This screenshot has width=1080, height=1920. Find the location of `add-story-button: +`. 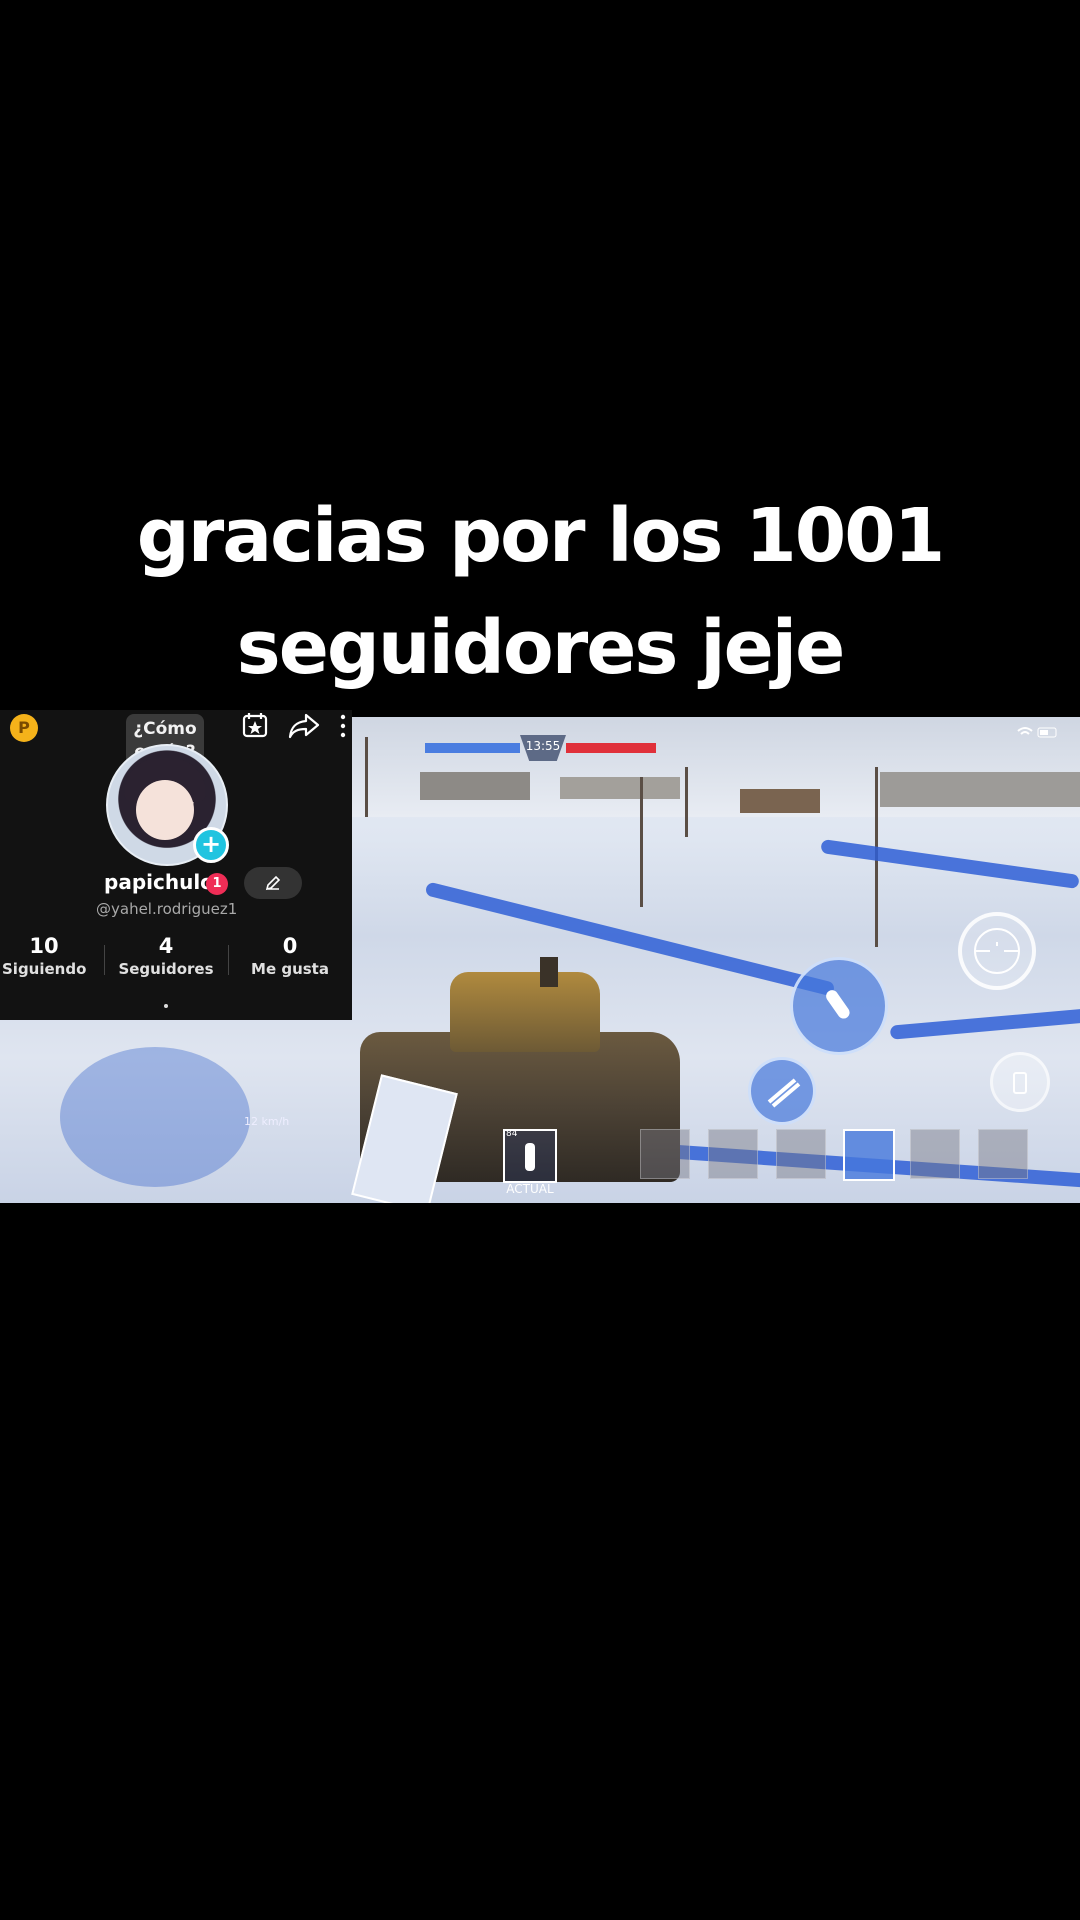

add-story-button: + is located at coordinates (211, 845).